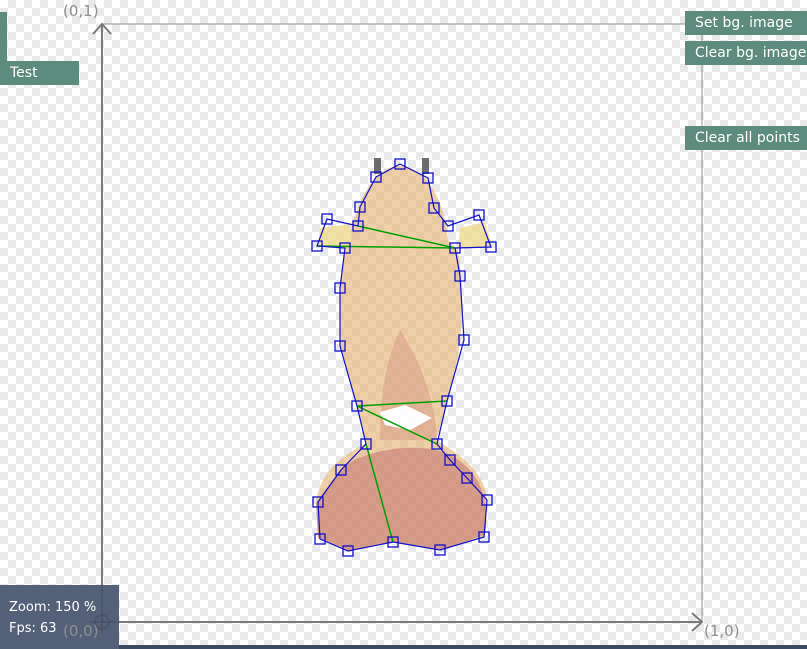  Describe the element at coordinates (463, 647) in the screenshot. I see `bottom-strip` at that location.